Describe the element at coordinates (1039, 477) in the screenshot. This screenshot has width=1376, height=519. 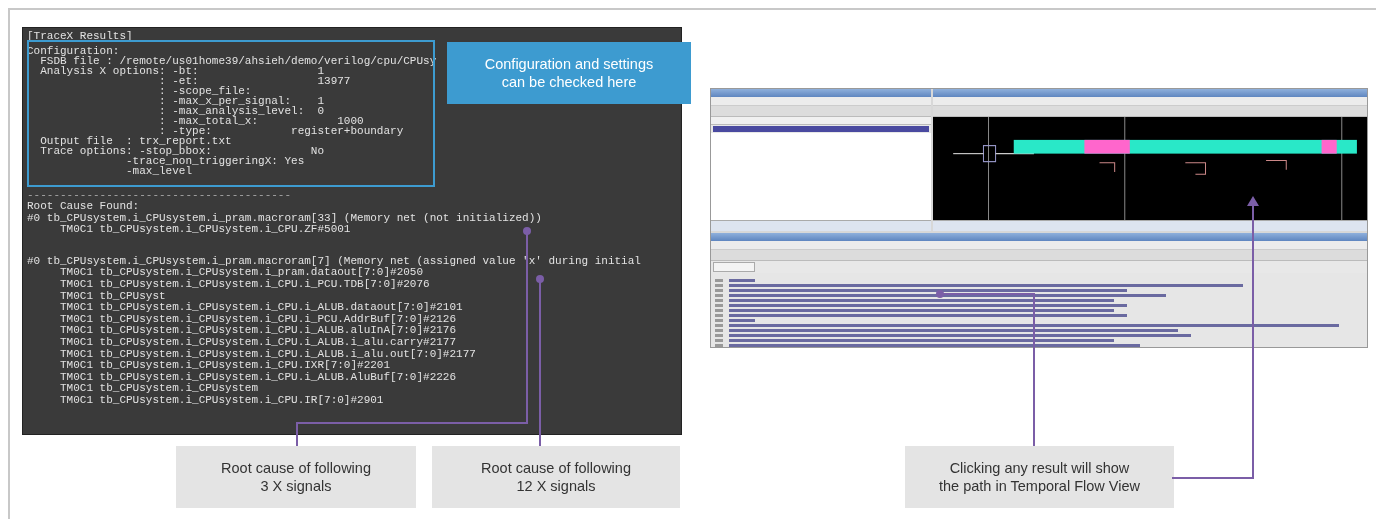
I see `note-callout: Clicking any result will show the path in Temporal Flow View` at that location.